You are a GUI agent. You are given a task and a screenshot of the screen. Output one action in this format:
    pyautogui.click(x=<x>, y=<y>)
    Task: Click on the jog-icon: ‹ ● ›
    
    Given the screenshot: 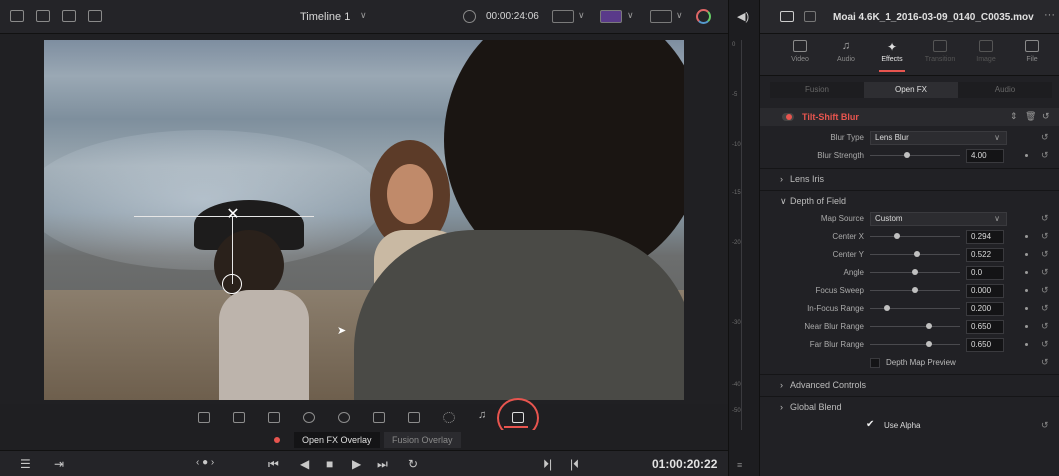 What is the action you would take?
    pyautogui.click(x=205, y=462)
    